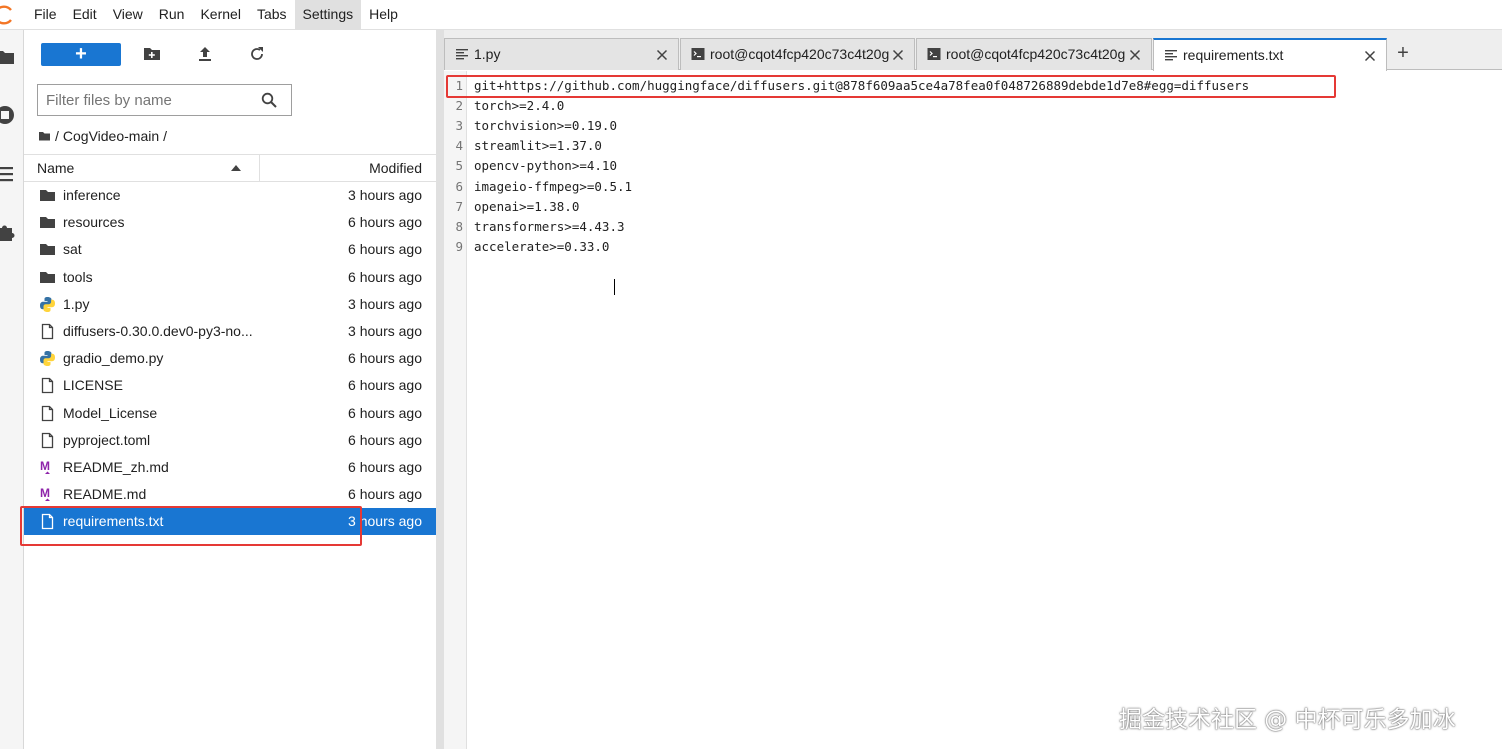  I want to click on line-number: 3, so click(459, 126).